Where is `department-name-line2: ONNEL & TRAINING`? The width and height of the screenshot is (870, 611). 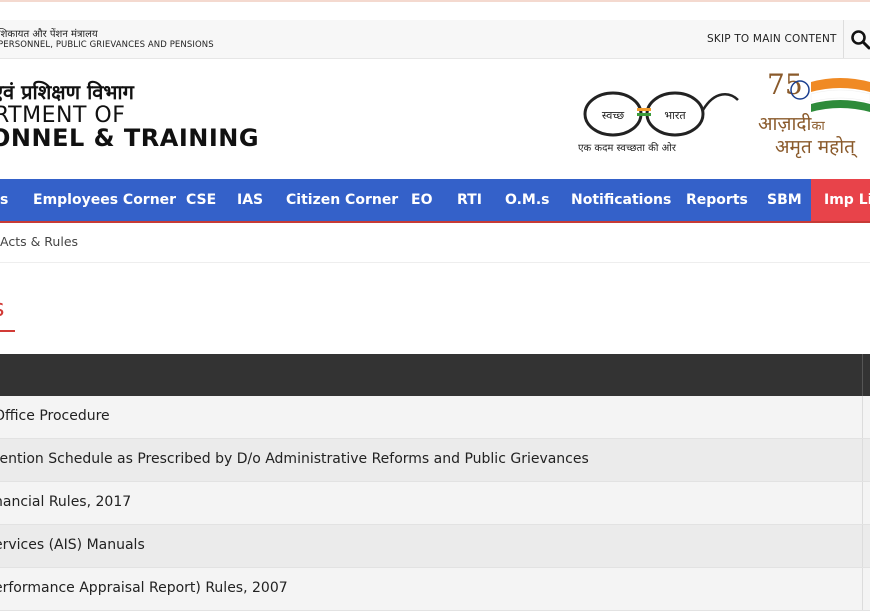
department-name-line2: ONNEL & TRAINING is located at coordinates (130, 138).